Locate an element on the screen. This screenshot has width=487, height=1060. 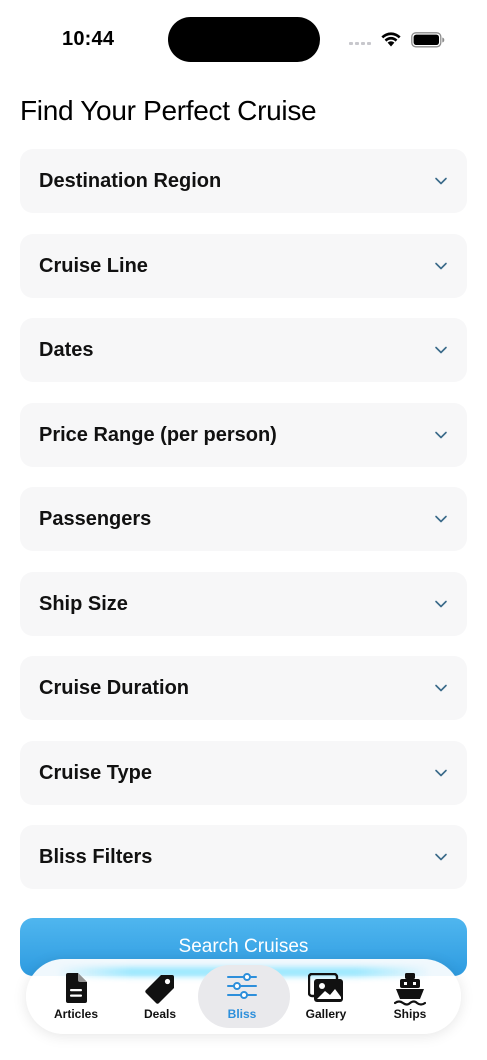
filter-label: Dates is located at coordinates (66, 350).